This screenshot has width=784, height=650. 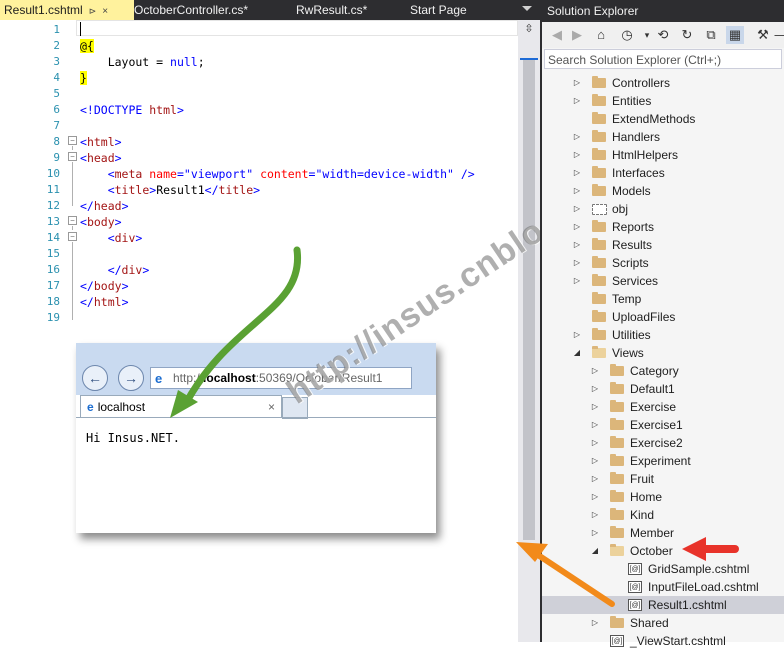 What do you see at coordinates (635, 605) in the screenshot?
I see `razor-file-icon: [@]` at bounding box center [635, 605].